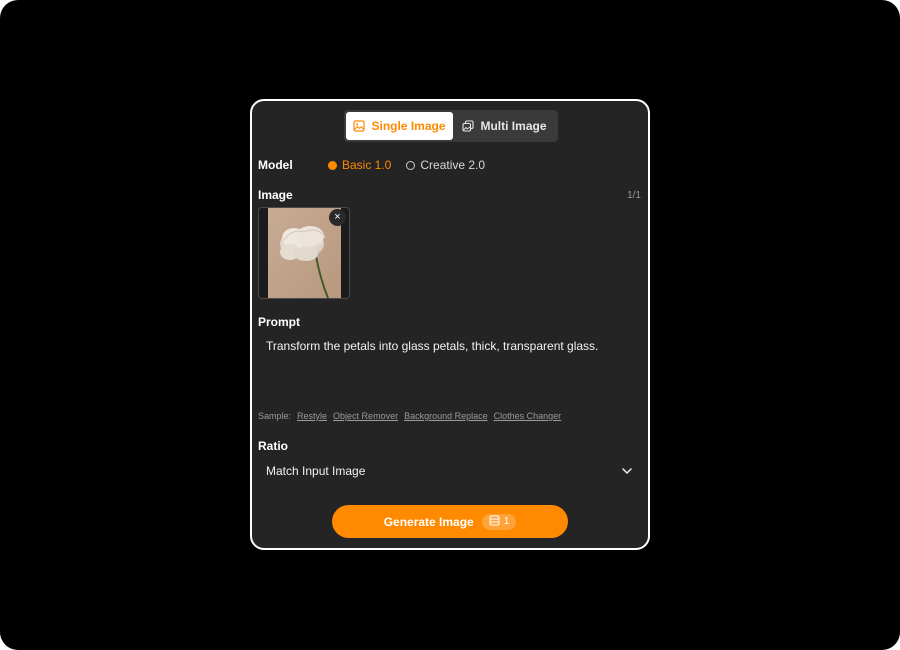 Image resolution: width=900 pixels, height=650 pixels. What do you see at coordinates (453, 165) in the screenshot?
I see `model-option-creative-label: Creative 2.0` at bounding box center [453, 165].